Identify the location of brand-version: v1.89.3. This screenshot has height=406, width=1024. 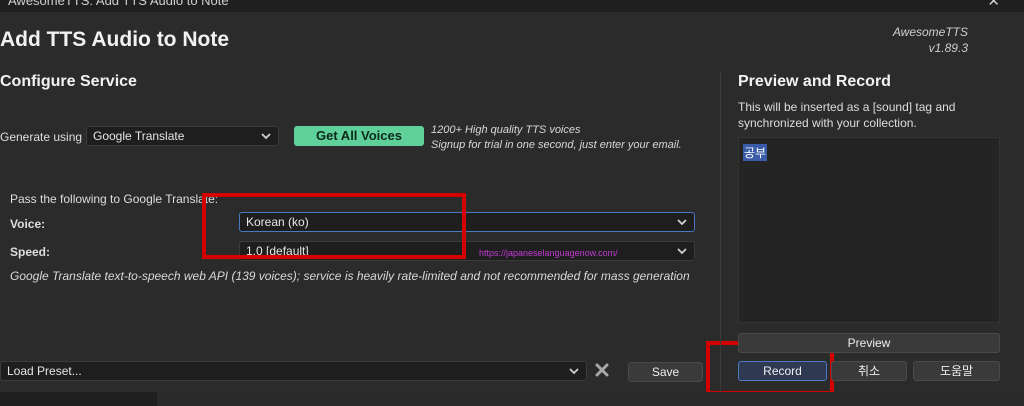
(948, 48).